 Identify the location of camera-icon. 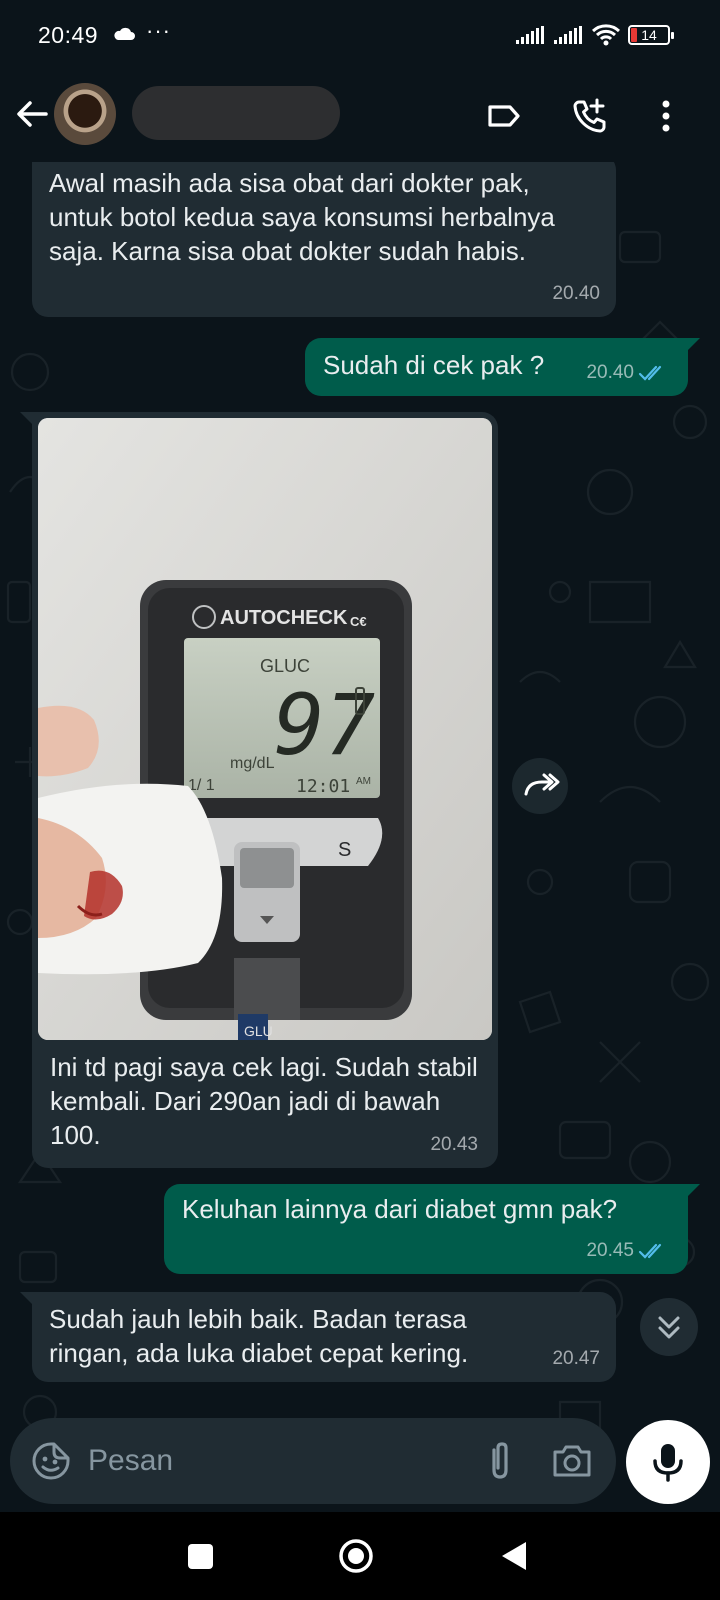
(572, 1461).